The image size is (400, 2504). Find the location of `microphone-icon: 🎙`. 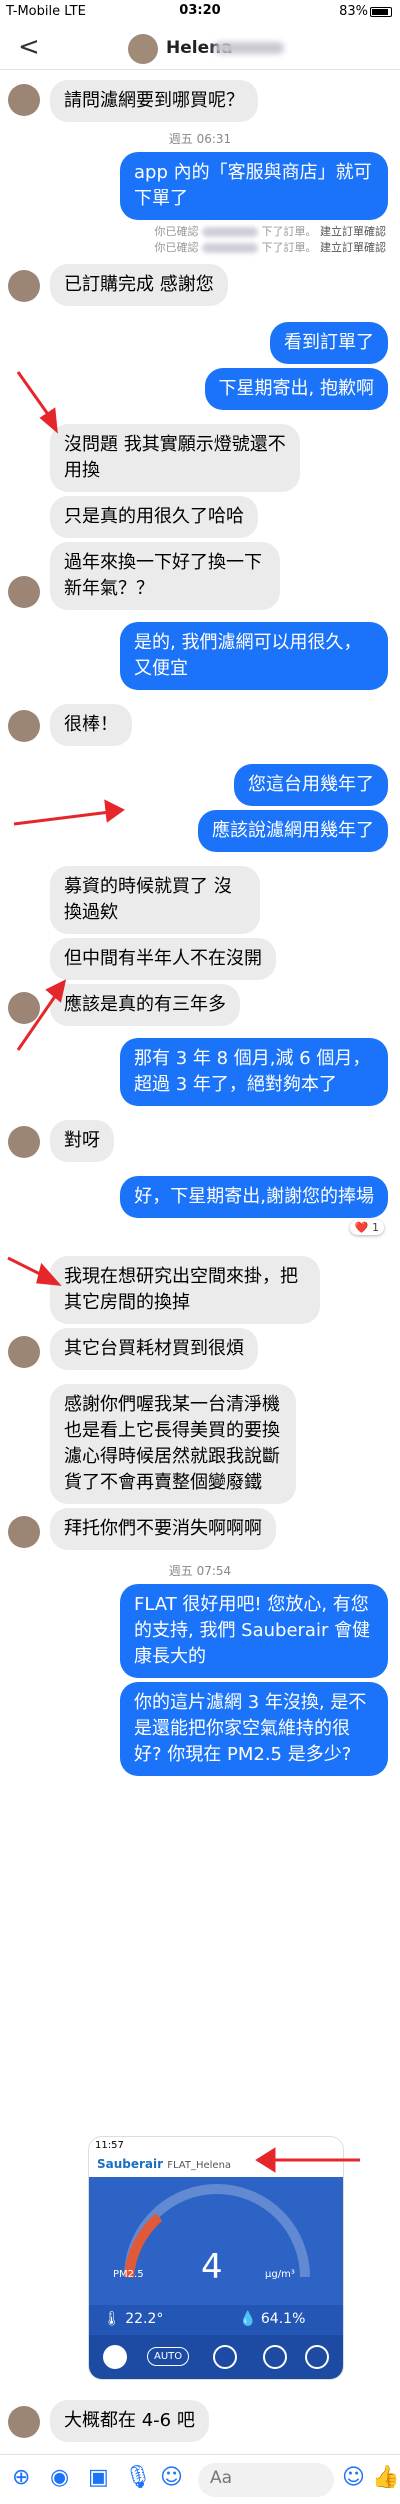

microphone-icon: 🎙 is located at coordinates (138, 2477).